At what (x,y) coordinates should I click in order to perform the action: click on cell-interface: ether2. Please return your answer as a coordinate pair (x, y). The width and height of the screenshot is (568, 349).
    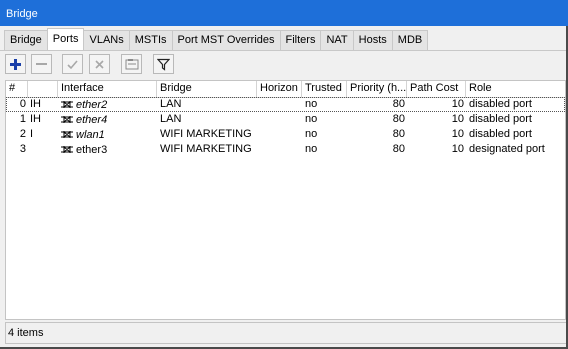
    Looking at the image, I should click on (108, 104).